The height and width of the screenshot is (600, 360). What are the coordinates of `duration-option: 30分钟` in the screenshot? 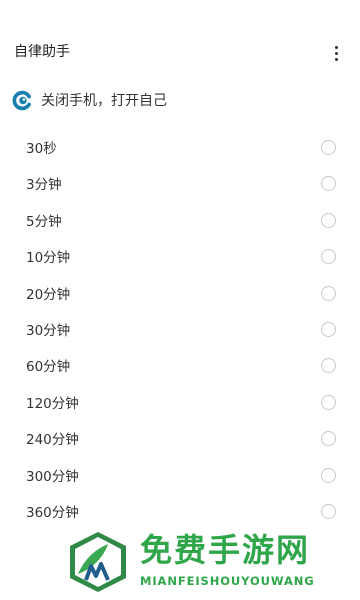 It's located at (180, 331).